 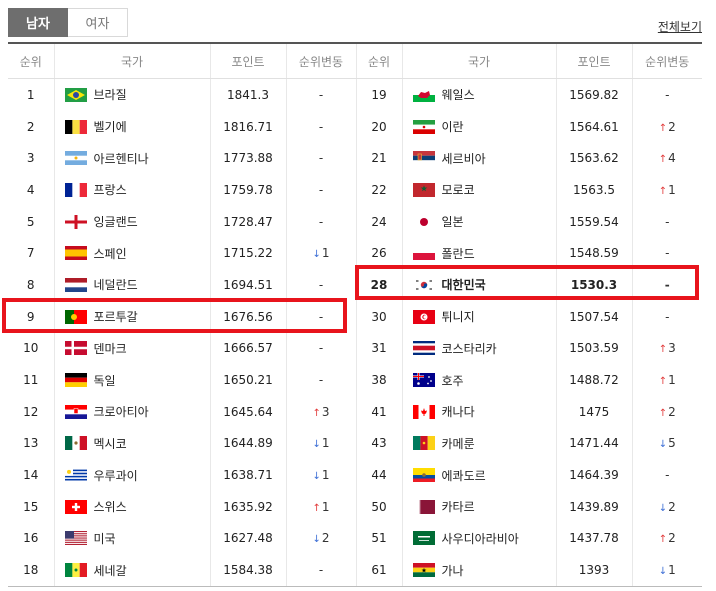 I want to click on country-cell: 가나, so click(x=479, y=571).